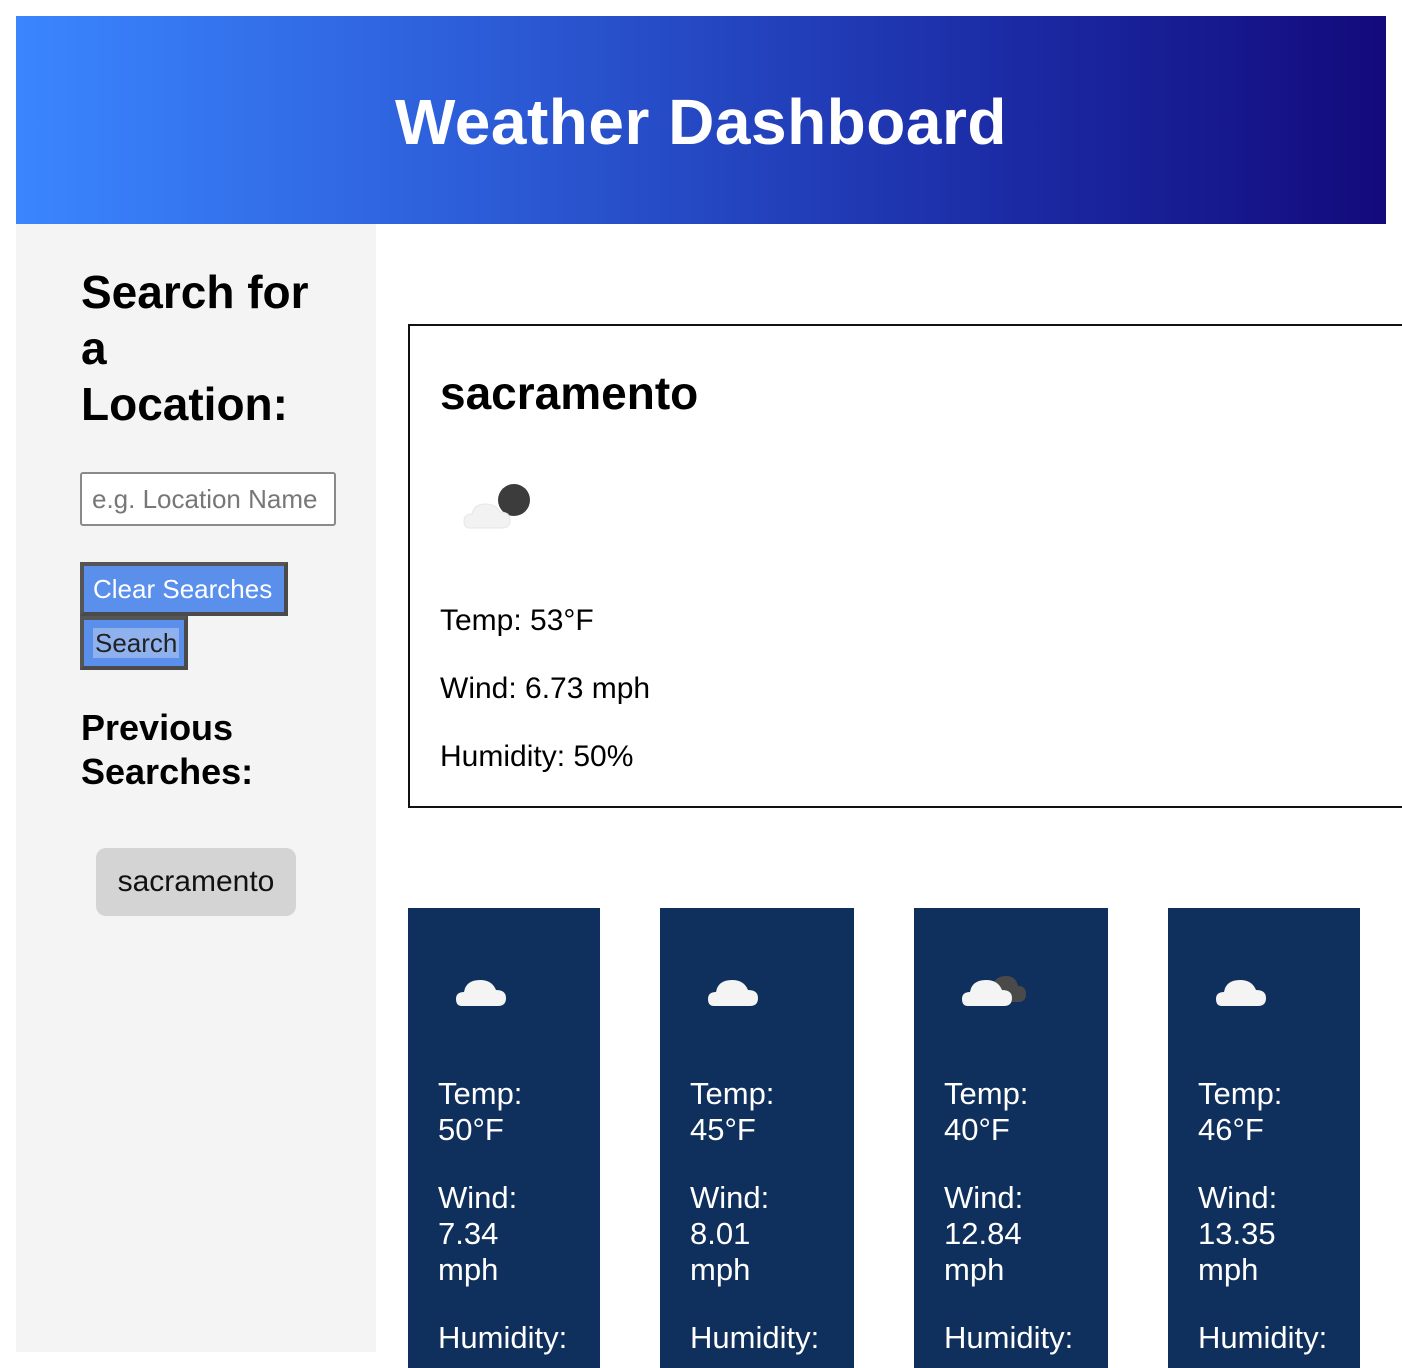  What do you see at coordinates (1240, 1111) in the screenshot?
I see `forecast-temp: Temp: 46°F` at bounding box center [1240, 1111].